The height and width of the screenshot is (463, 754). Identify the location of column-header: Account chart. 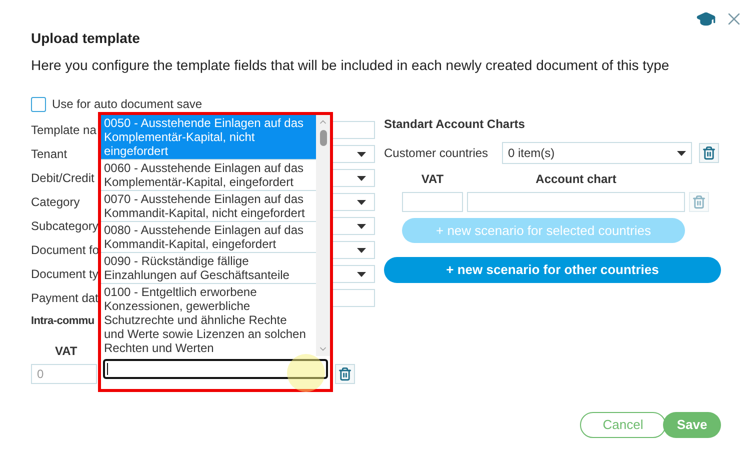
(576, 179).